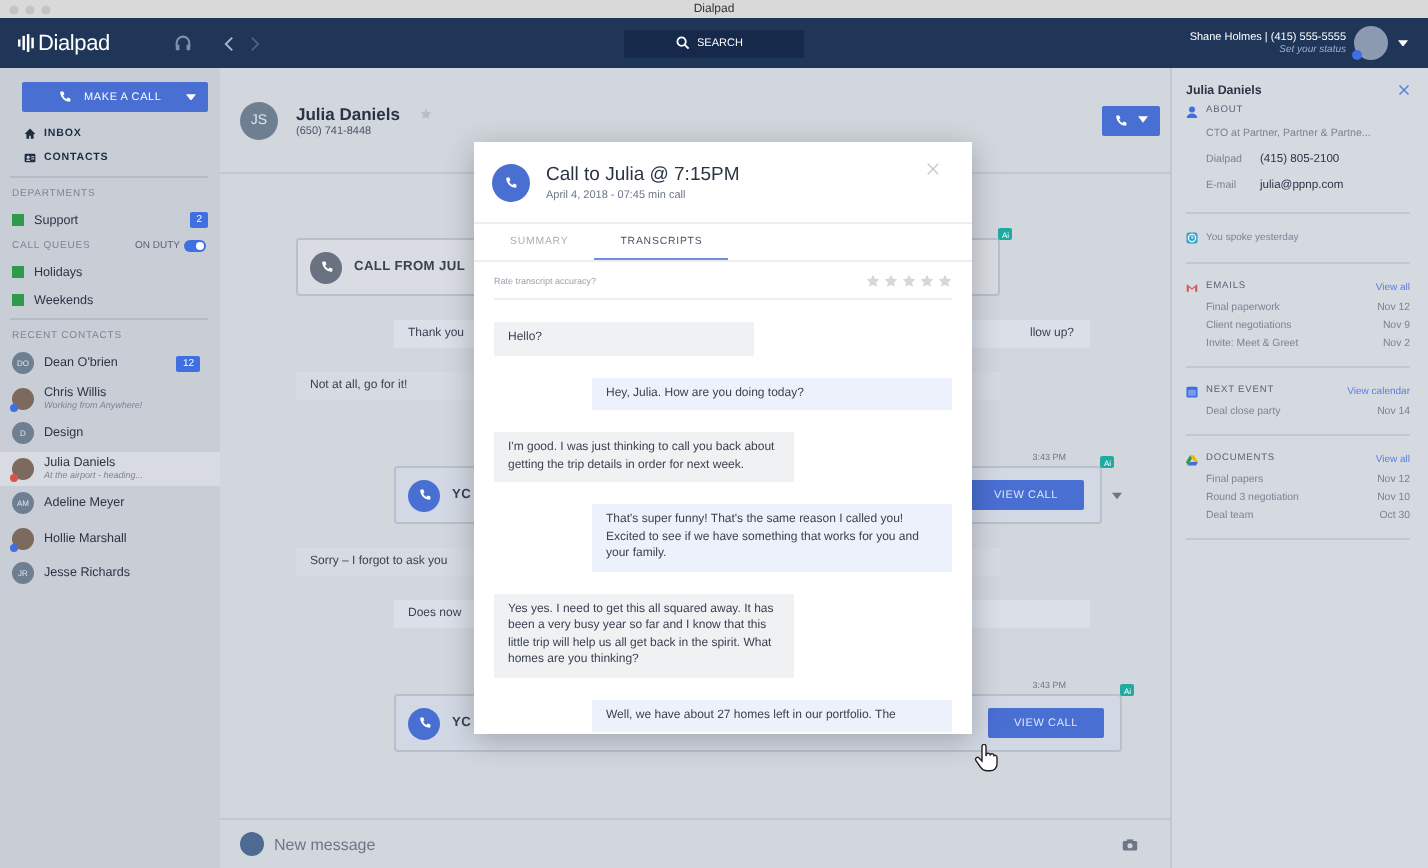 This screenshot has width=1428, height=868. I want to click on hand-cursor-icon, so click(986, 758).